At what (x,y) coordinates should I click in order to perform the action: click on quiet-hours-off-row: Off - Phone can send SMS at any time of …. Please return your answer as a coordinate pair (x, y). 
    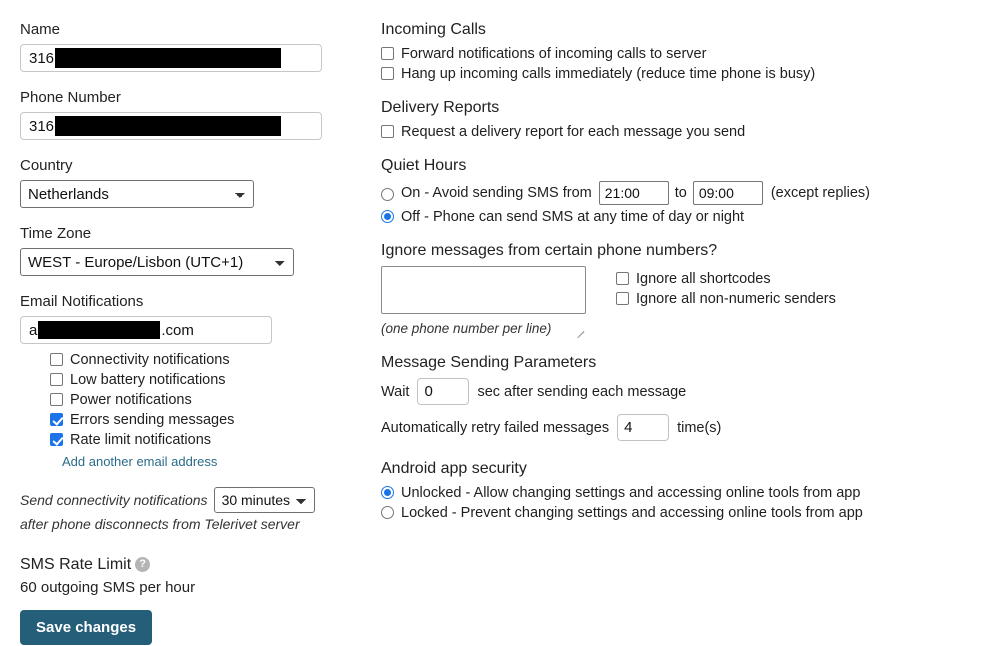
    Looking at the image, I should click on (681, 217).